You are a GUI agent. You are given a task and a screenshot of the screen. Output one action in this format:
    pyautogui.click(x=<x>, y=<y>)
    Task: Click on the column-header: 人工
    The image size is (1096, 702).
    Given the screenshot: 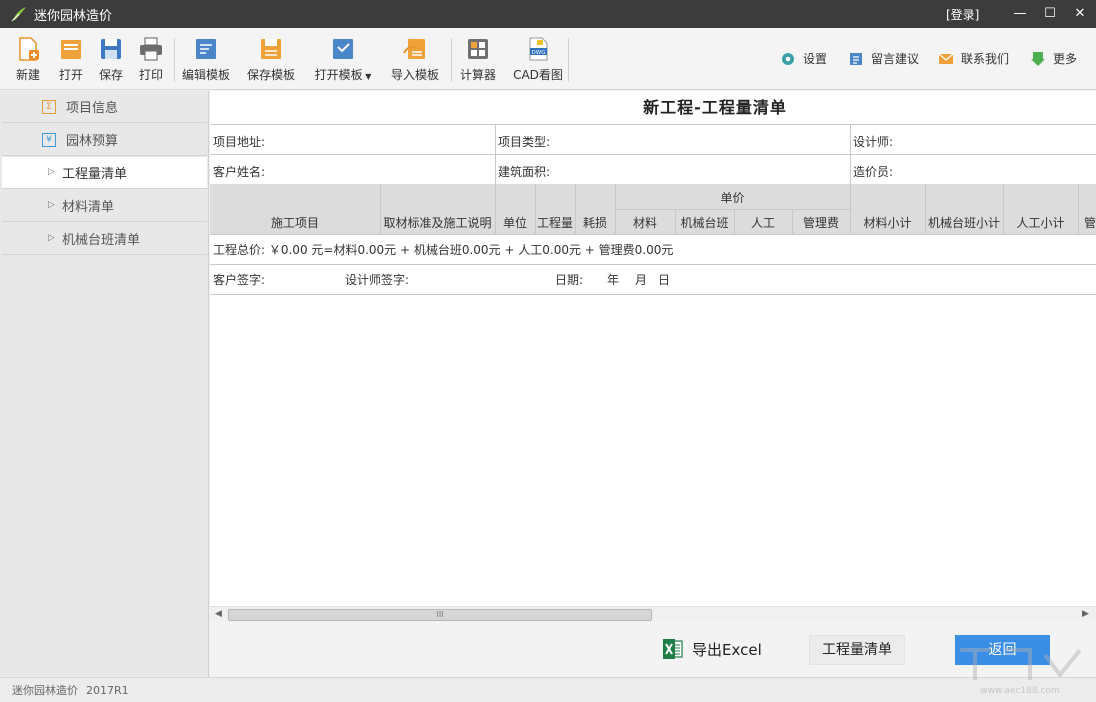 What is the action you would take?
    pyautogui.click(x=762, y=223)
    